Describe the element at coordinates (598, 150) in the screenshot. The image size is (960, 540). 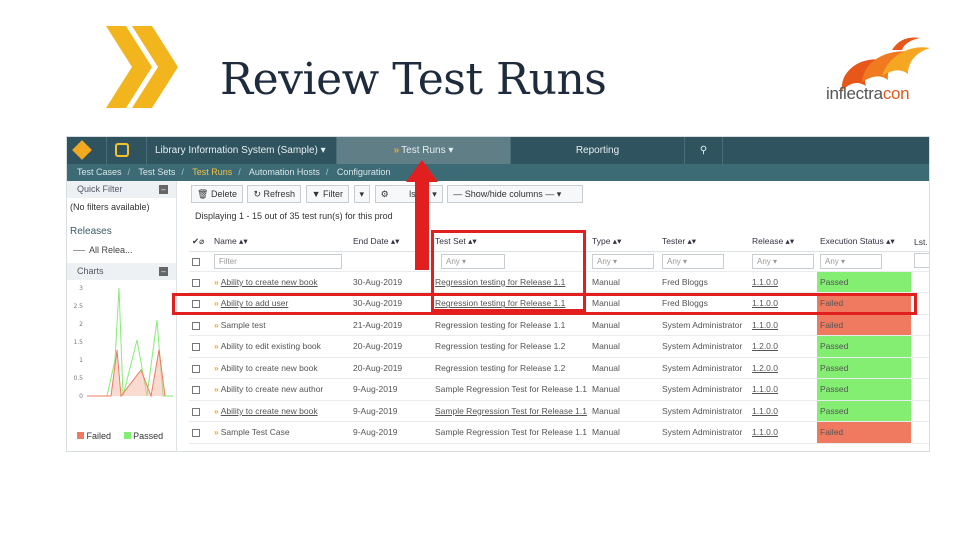
I see `tab-reporting: Reporting` at that location.